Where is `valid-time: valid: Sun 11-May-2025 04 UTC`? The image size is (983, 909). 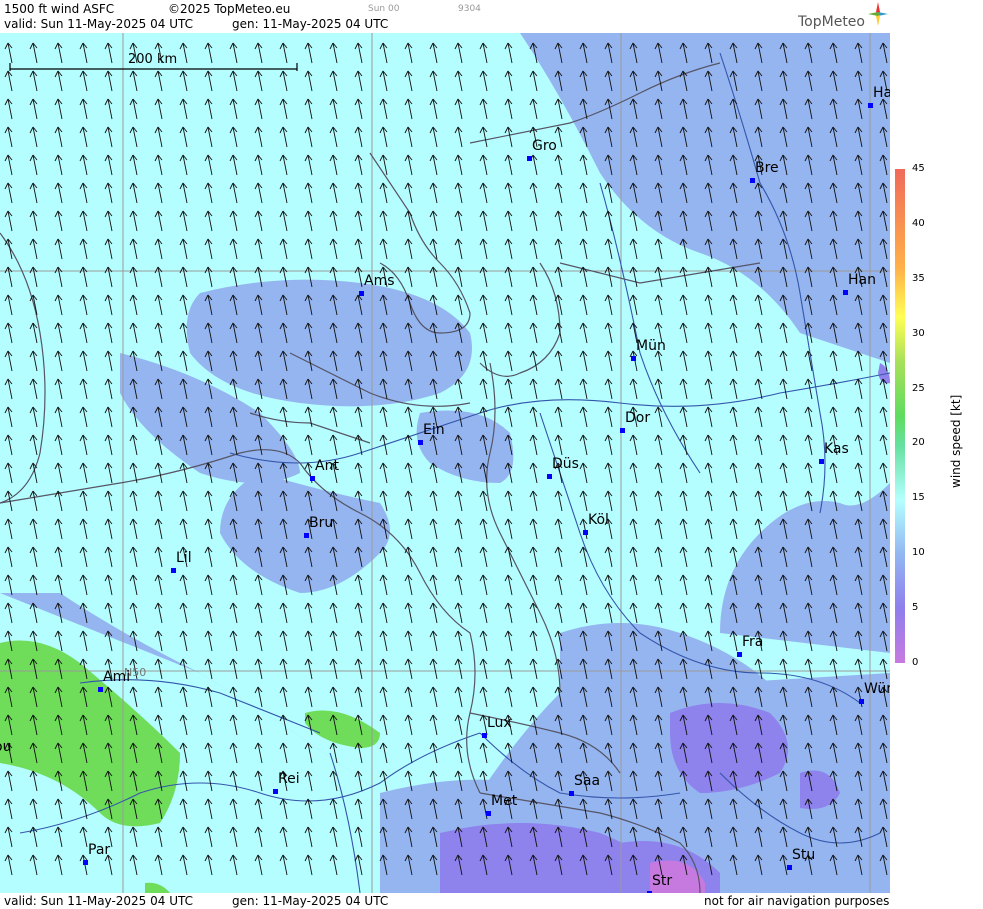 valid-time: valid: Sun 11-May-2025 04 UTC is located at coordinates (98, 24).